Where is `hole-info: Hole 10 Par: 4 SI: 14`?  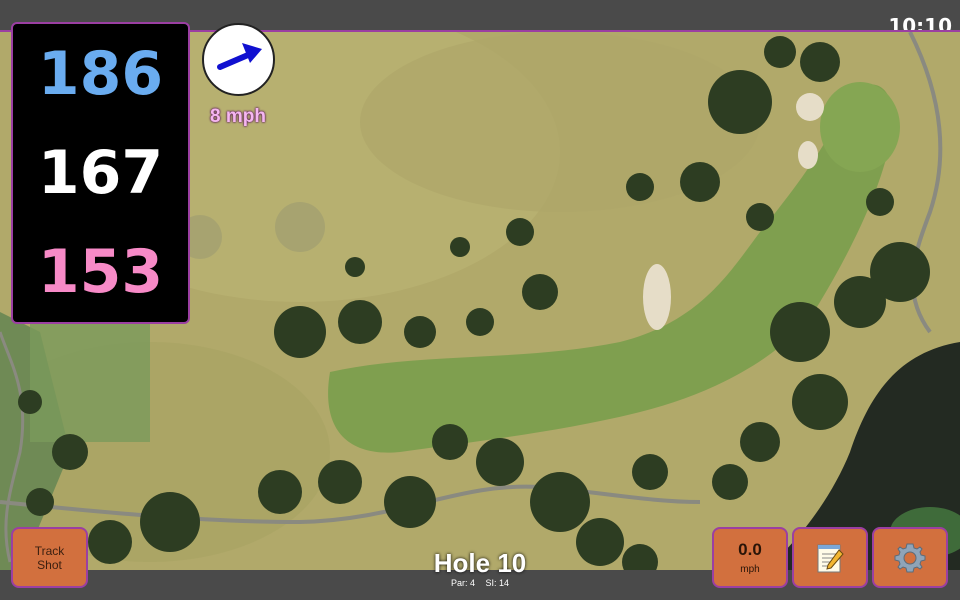
hole-info: Hole 10 Par: 4 SI: 14 is located at coordinates (480, 568).